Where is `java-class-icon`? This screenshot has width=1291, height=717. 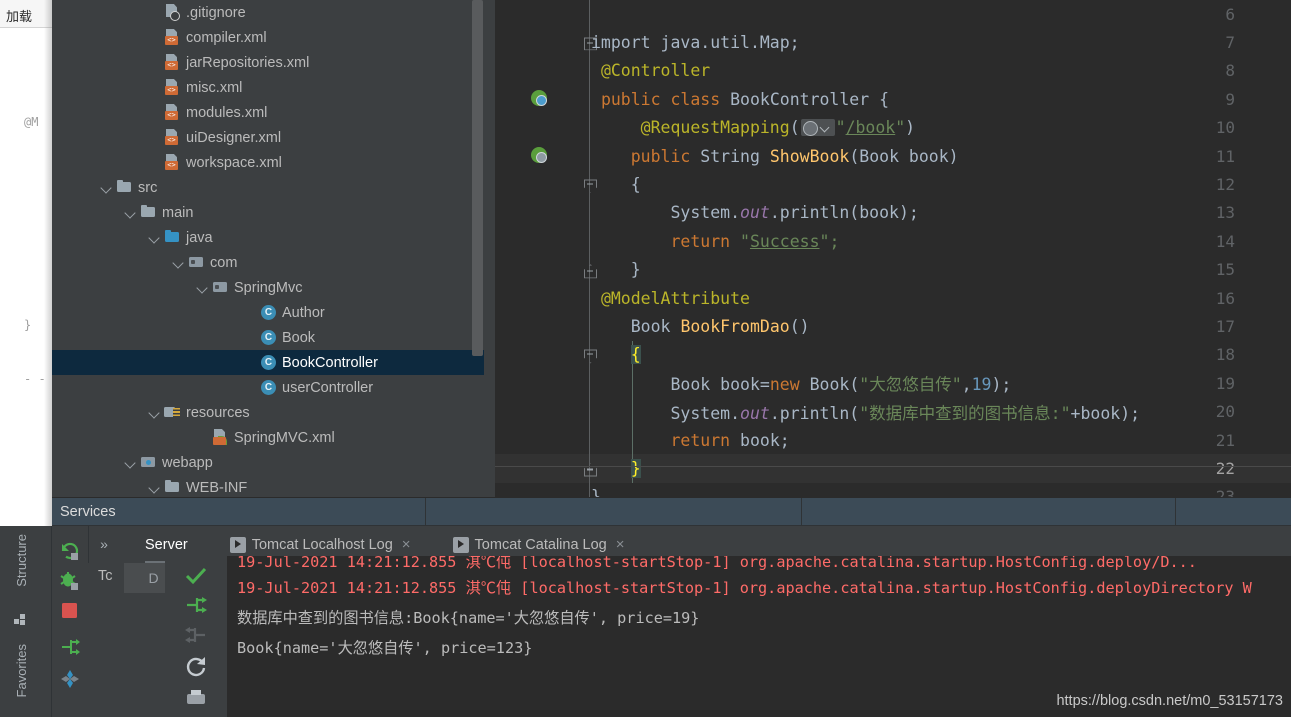 java-class-icon is located at coordinates (268, 337).